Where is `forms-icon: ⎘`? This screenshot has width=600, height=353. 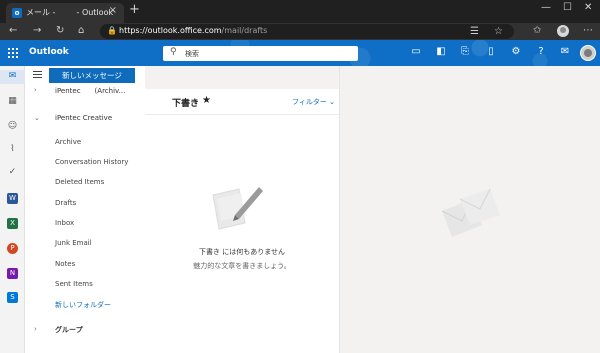 forms-icon: ⎘ is located at coordinates (465, 52).